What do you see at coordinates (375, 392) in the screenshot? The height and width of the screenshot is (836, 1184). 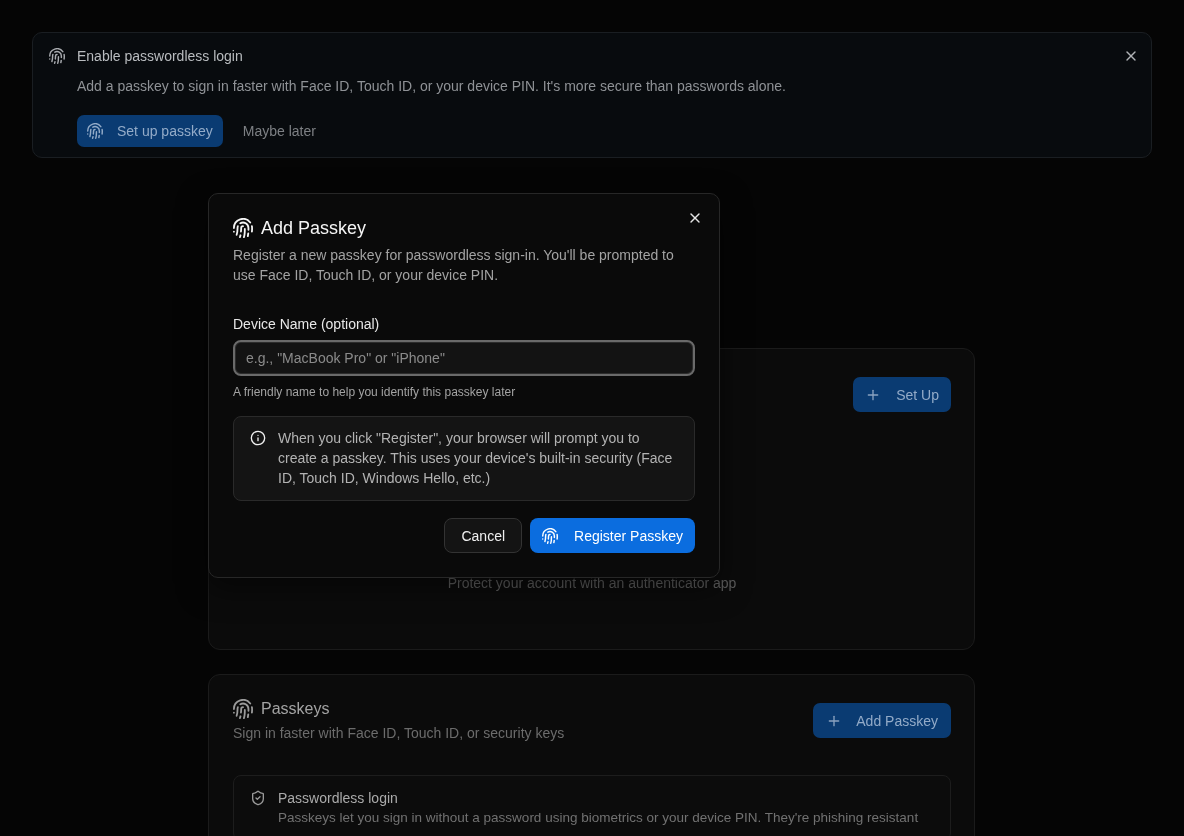 I see `field-hint: A friendly name to help you identify this passkey later` at bounding box center [375, 392].